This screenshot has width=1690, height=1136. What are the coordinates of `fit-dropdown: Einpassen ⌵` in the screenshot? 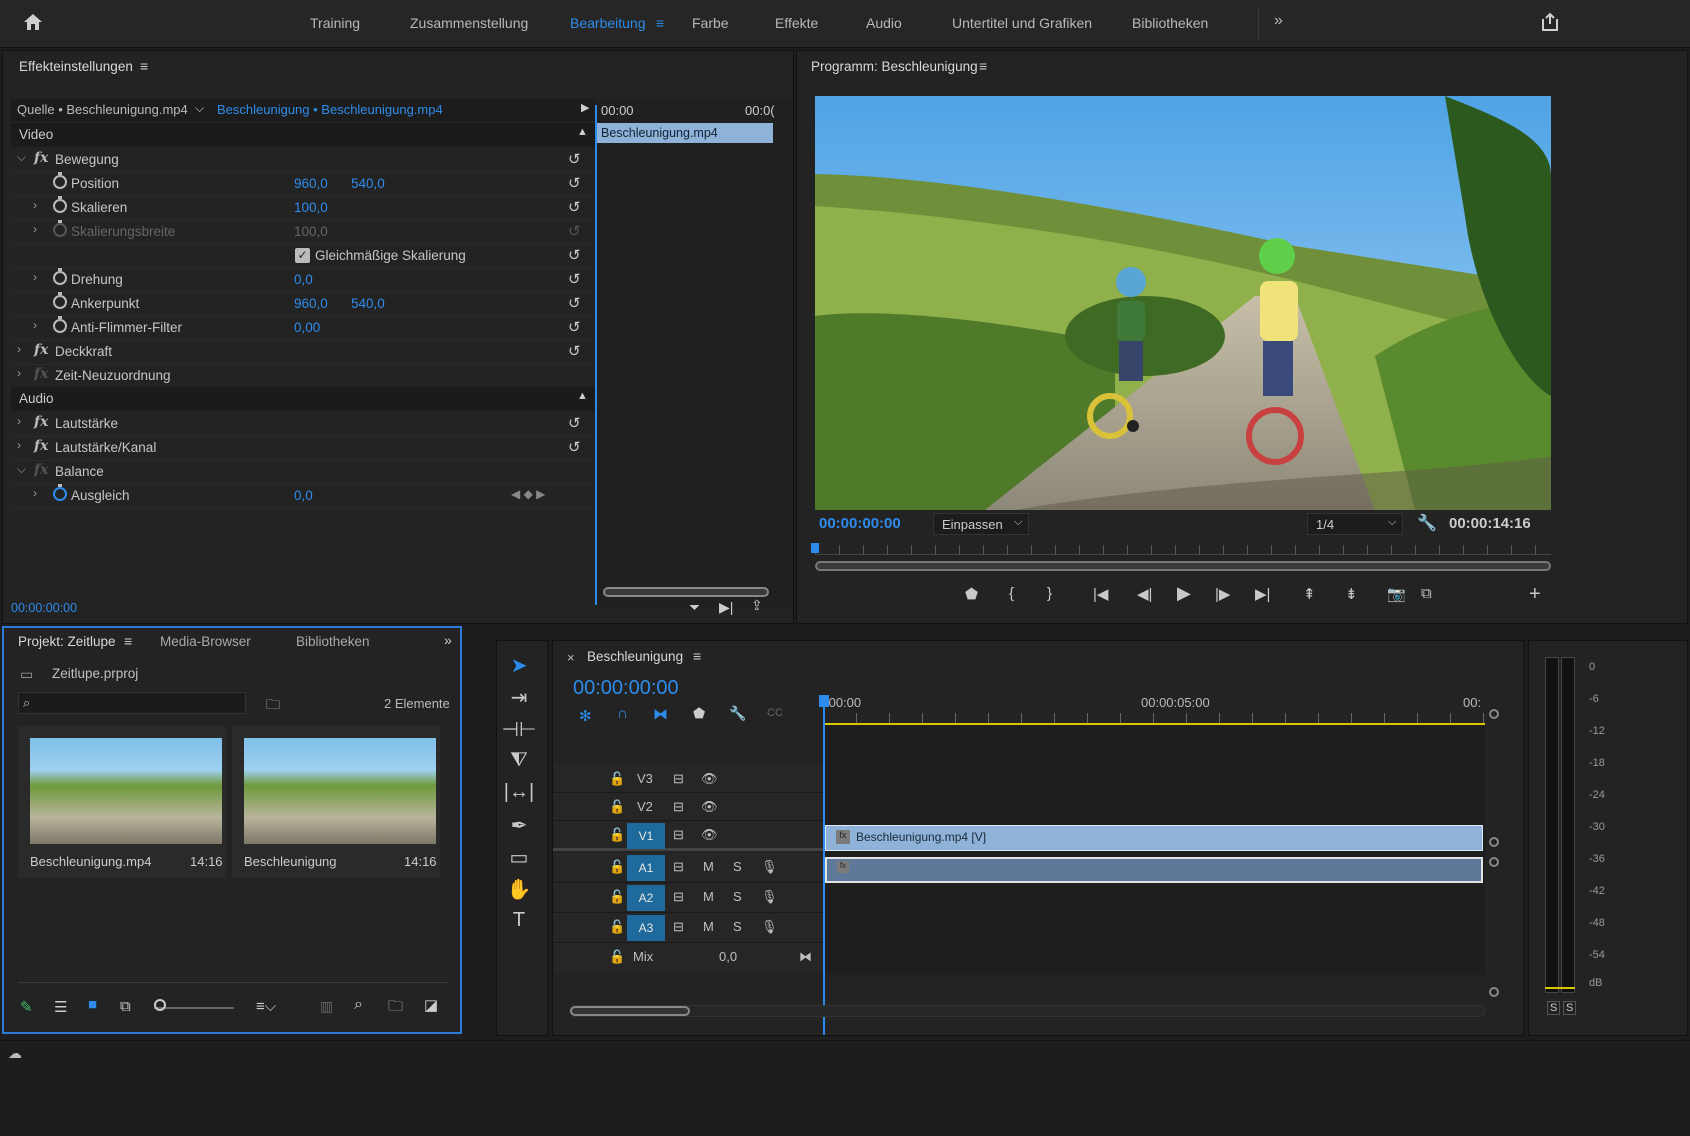 It's located at (981, 524).